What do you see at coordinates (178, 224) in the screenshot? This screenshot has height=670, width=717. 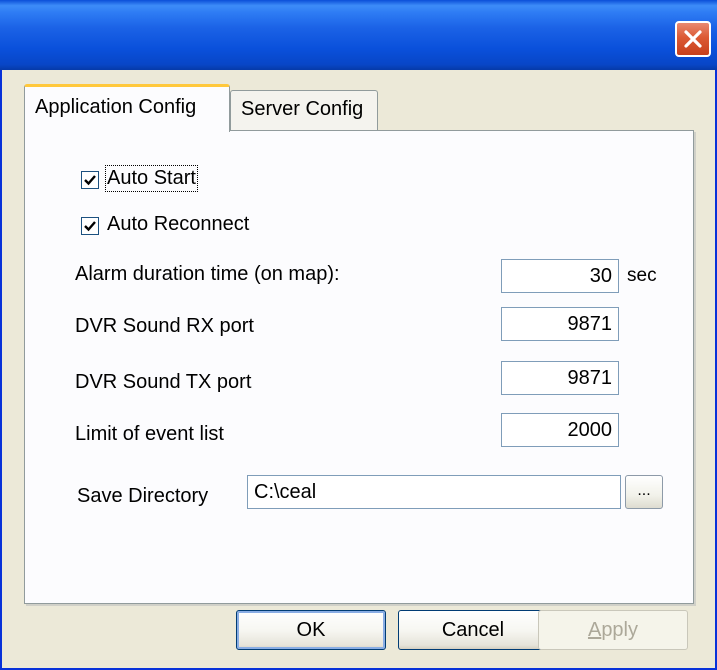 I see `auto-reconnect-label: Auto Reconnect` at bounding box center [178, 224].